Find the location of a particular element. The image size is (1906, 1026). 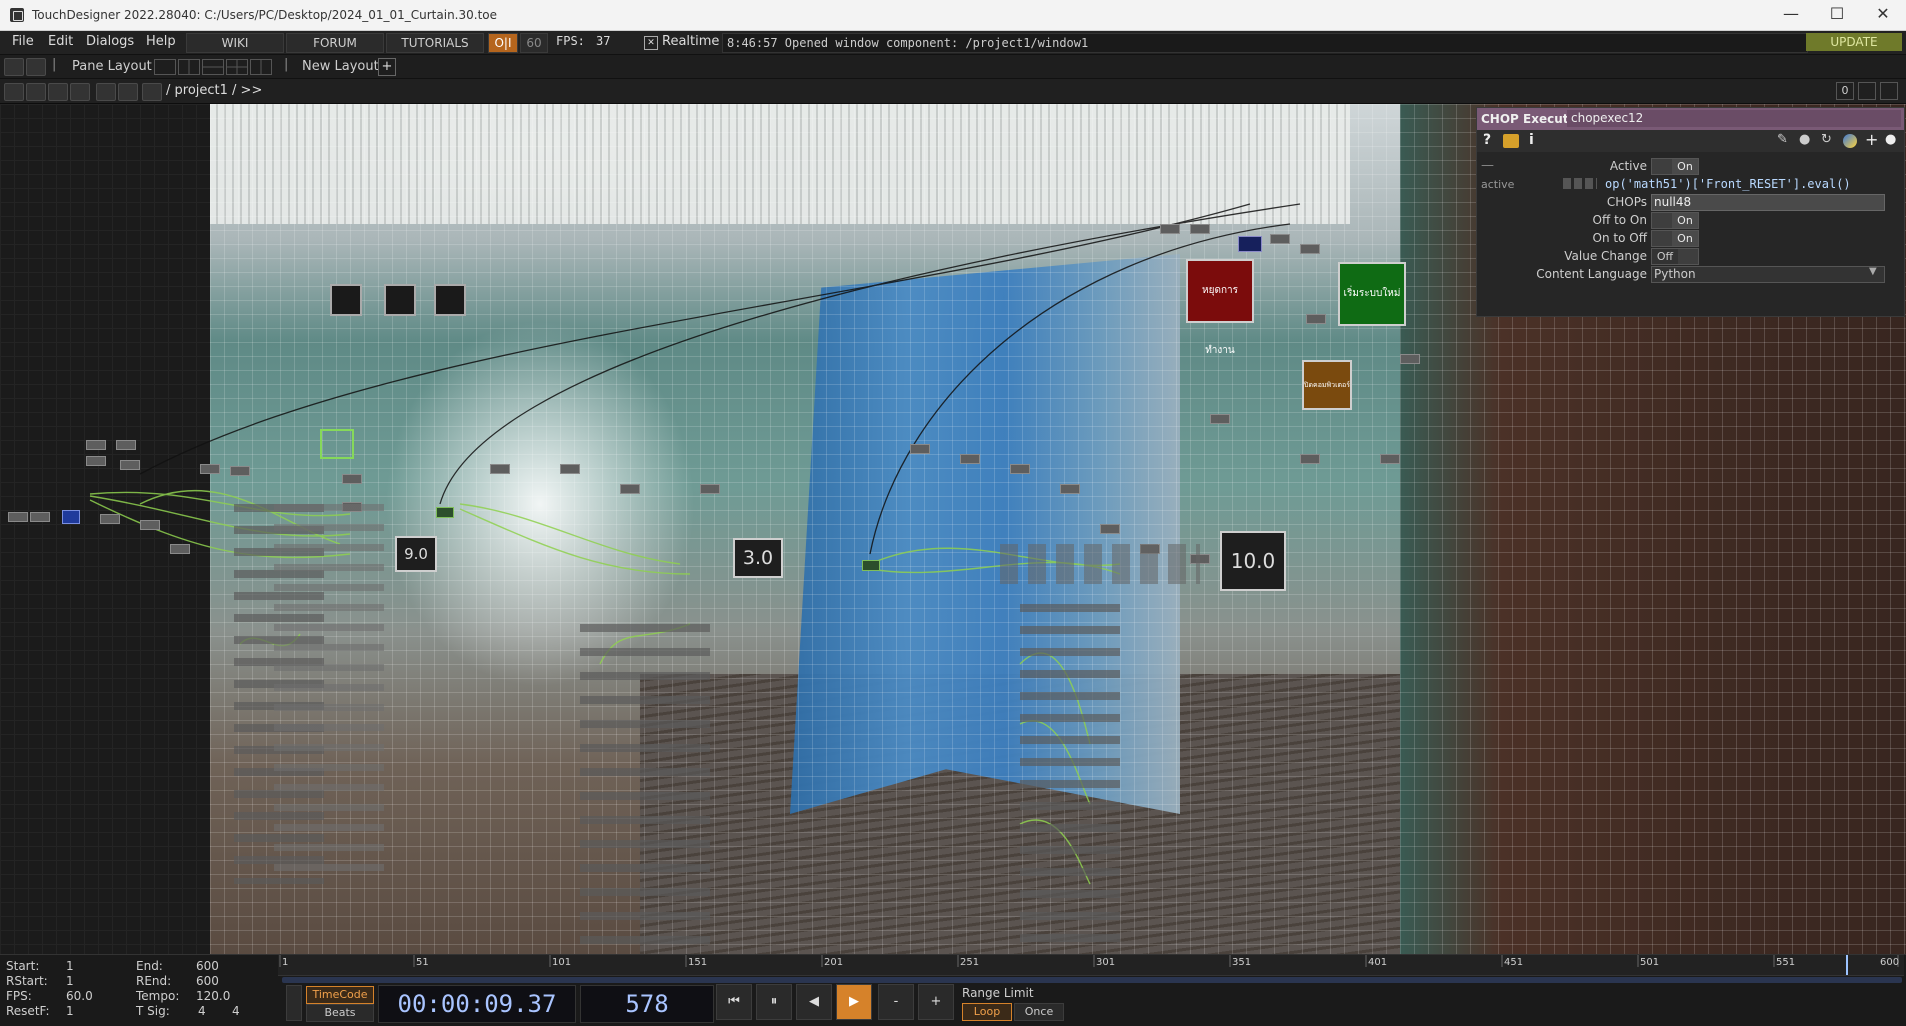

value-display: 10.0 is located at coordinates (1253, 561).